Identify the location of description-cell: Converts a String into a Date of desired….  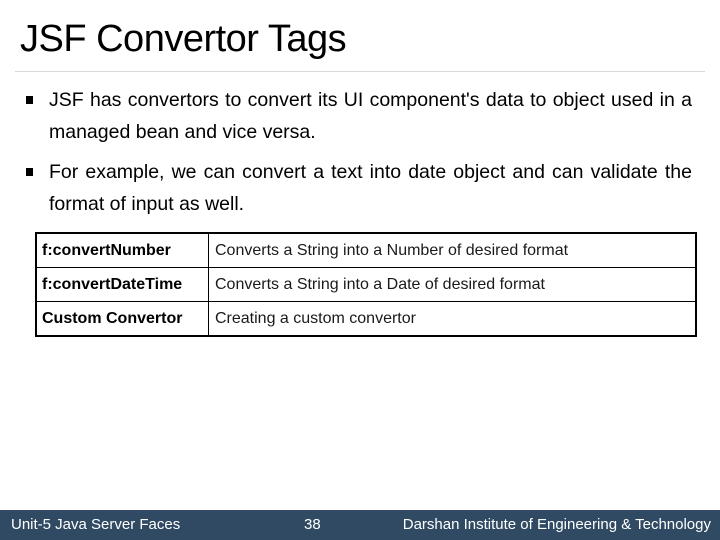
(452, 284).